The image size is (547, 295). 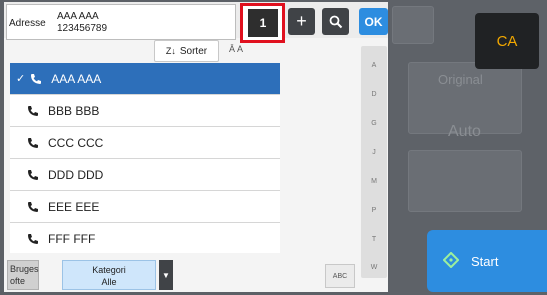 I want to click on tab-category: Kategori Alle, so click(x=109, y=275).